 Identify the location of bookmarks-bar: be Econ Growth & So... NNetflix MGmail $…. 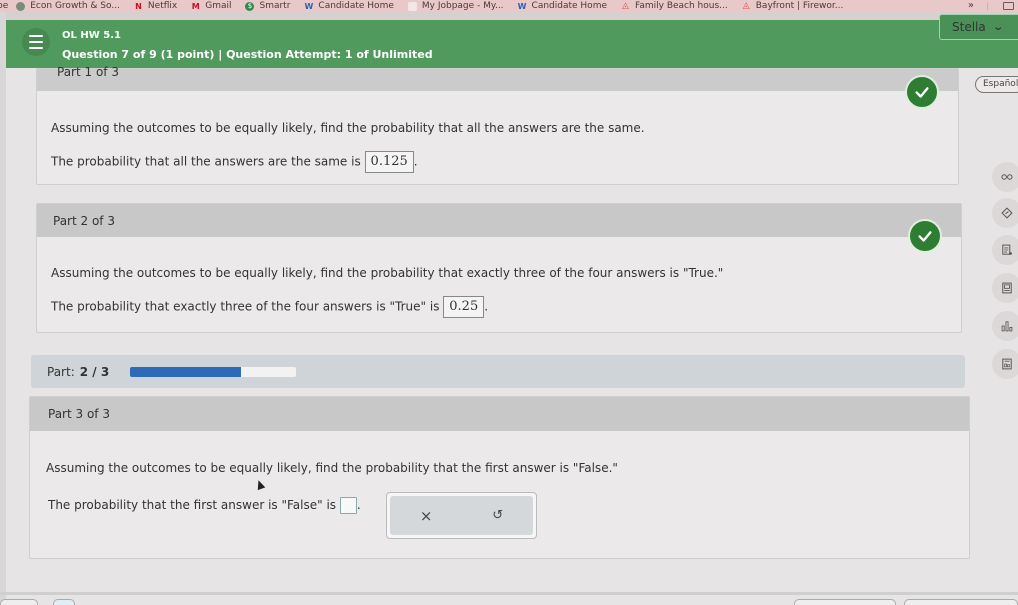
(509, 6).